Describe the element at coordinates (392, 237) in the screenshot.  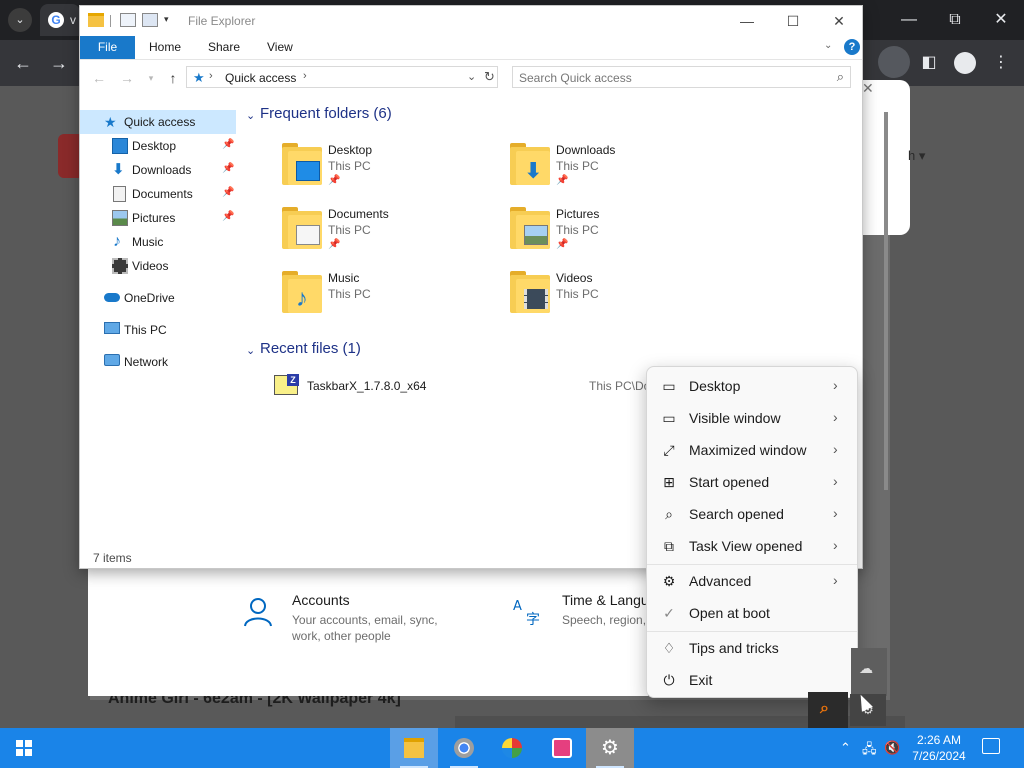
I see `folder-tile-documents: Documents This PC 📌` at that location.